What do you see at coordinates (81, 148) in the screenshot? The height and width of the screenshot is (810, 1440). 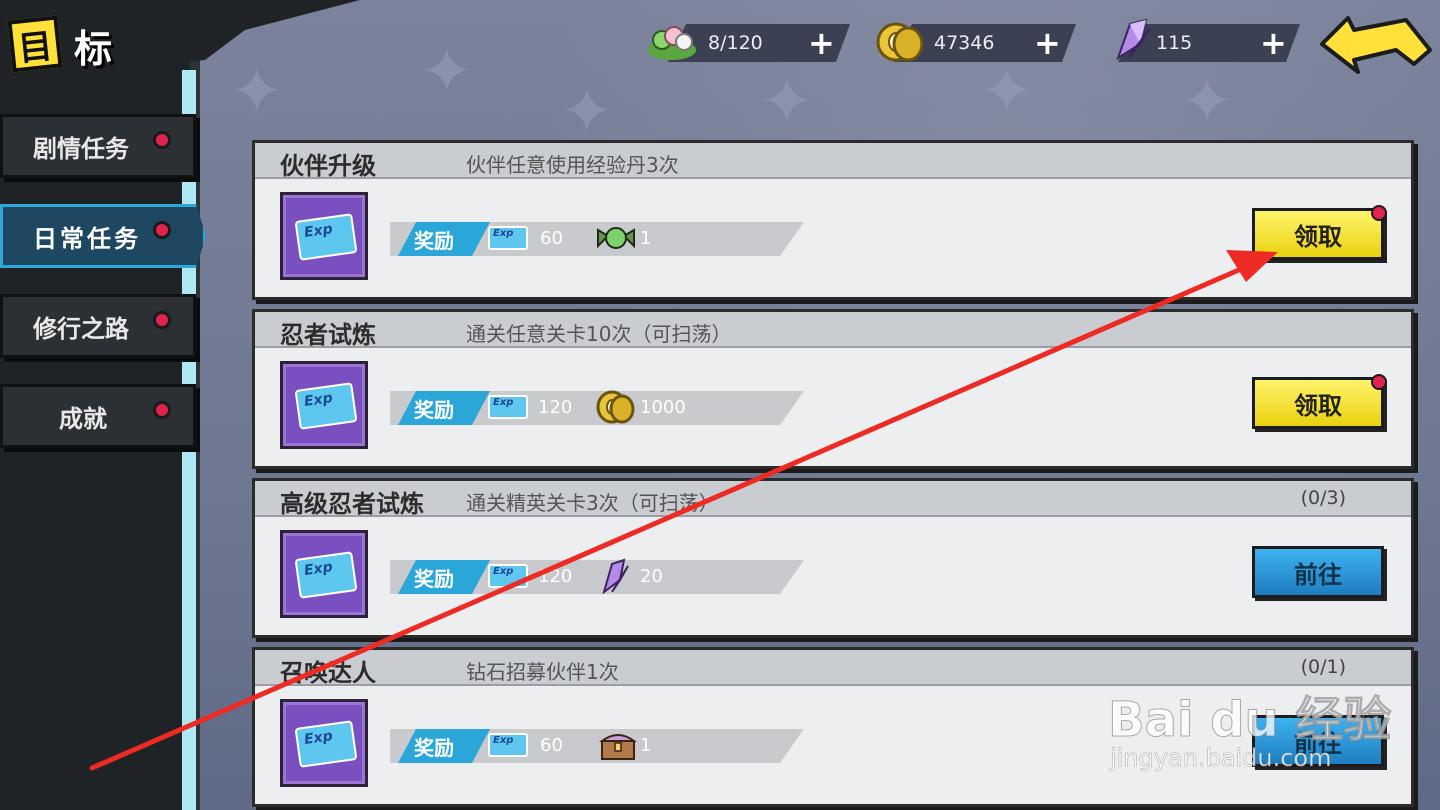 I see `tab-label: 剧情任务` at bounding box center [81, 148].